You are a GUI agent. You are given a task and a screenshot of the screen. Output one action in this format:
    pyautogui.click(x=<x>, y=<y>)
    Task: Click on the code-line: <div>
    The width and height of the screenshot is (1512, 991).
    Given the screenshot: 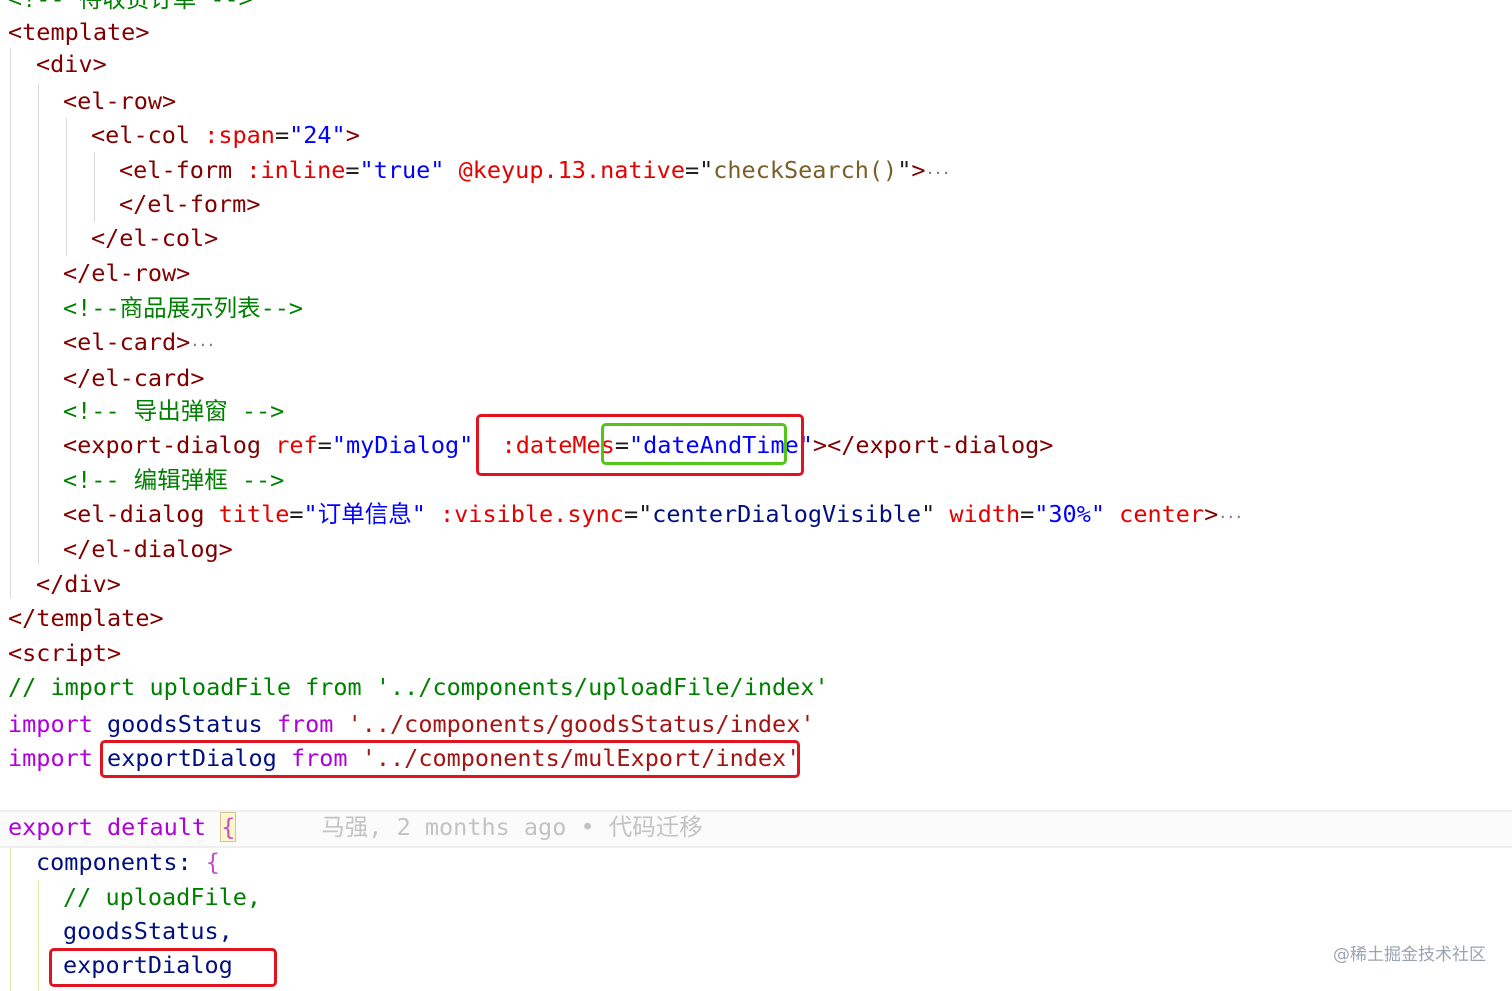 What is the action you would take?
    pyautogui.click(x=71, y=64)
    